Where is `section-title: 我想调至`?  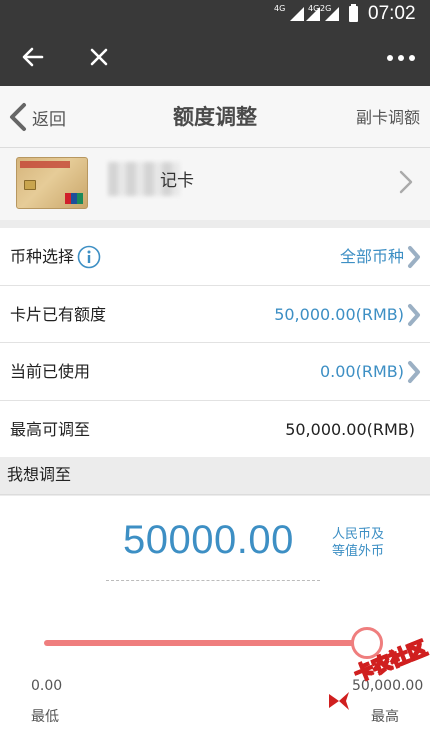
section-title: 我想调至 is located at coordinates (215, 476).